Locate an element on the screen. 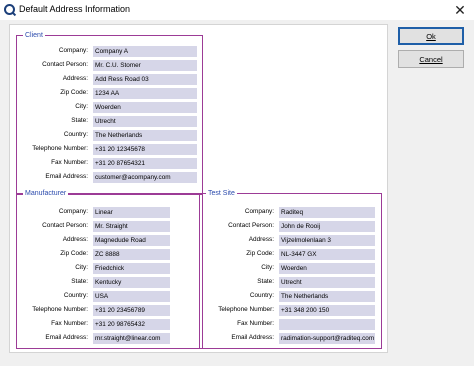 This screenshot has height=366, width=474. client-row-fax-number: Fax Number: +31 20 87654321 is located at coordinates (109, 163).